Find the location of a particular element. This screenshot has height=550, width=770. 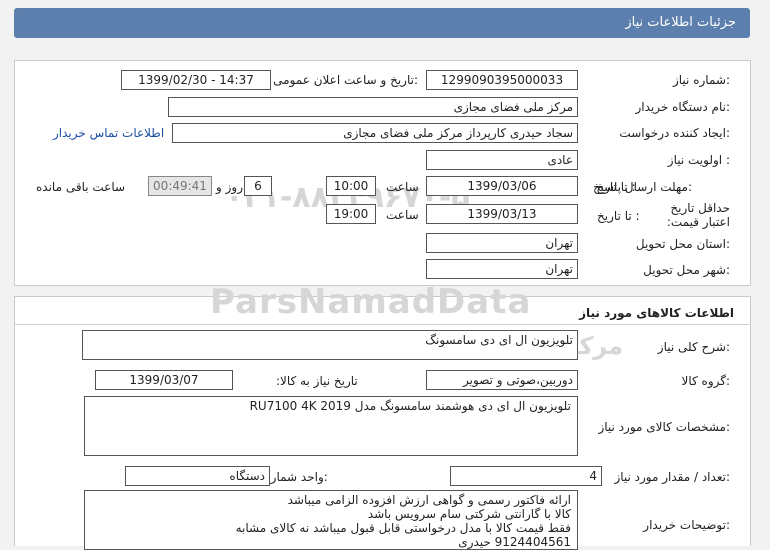

city-label: شهر محل تحویل: is located at coordinates (686, 270).